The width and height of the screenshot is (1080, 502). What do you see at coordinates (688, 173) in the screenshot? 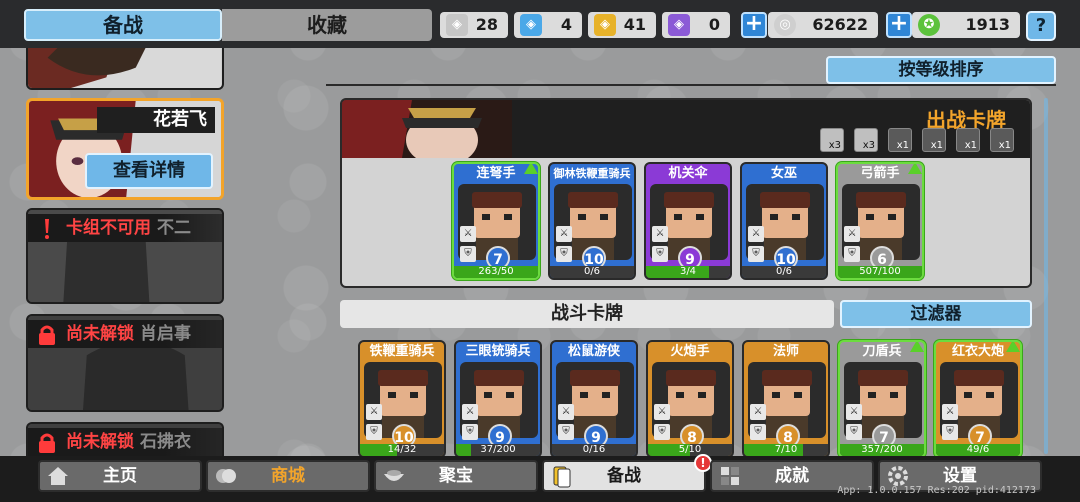
I see `unit-name: 机关伞` at bounding box center [688, 173].